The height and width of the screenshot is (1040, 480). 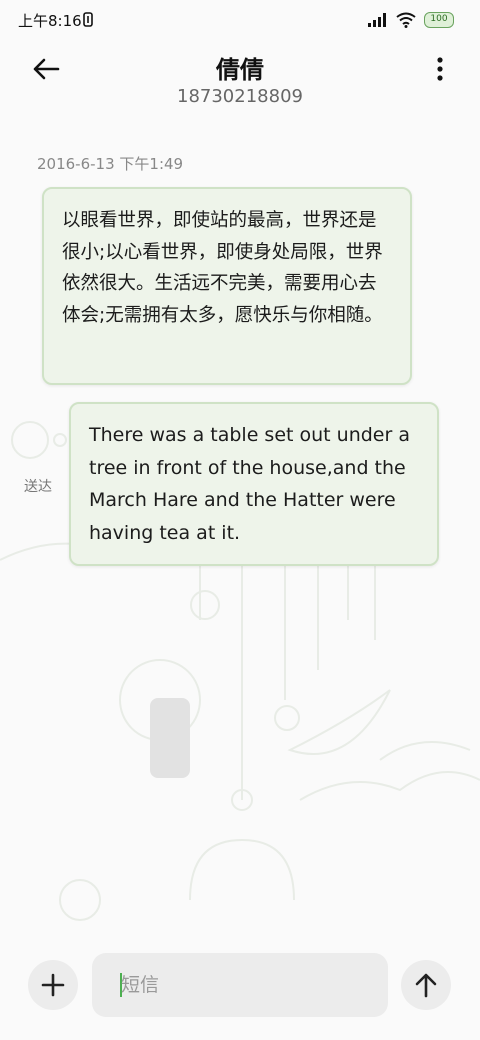 I want to click on message-input: 短信, so click(x=240, y=985).